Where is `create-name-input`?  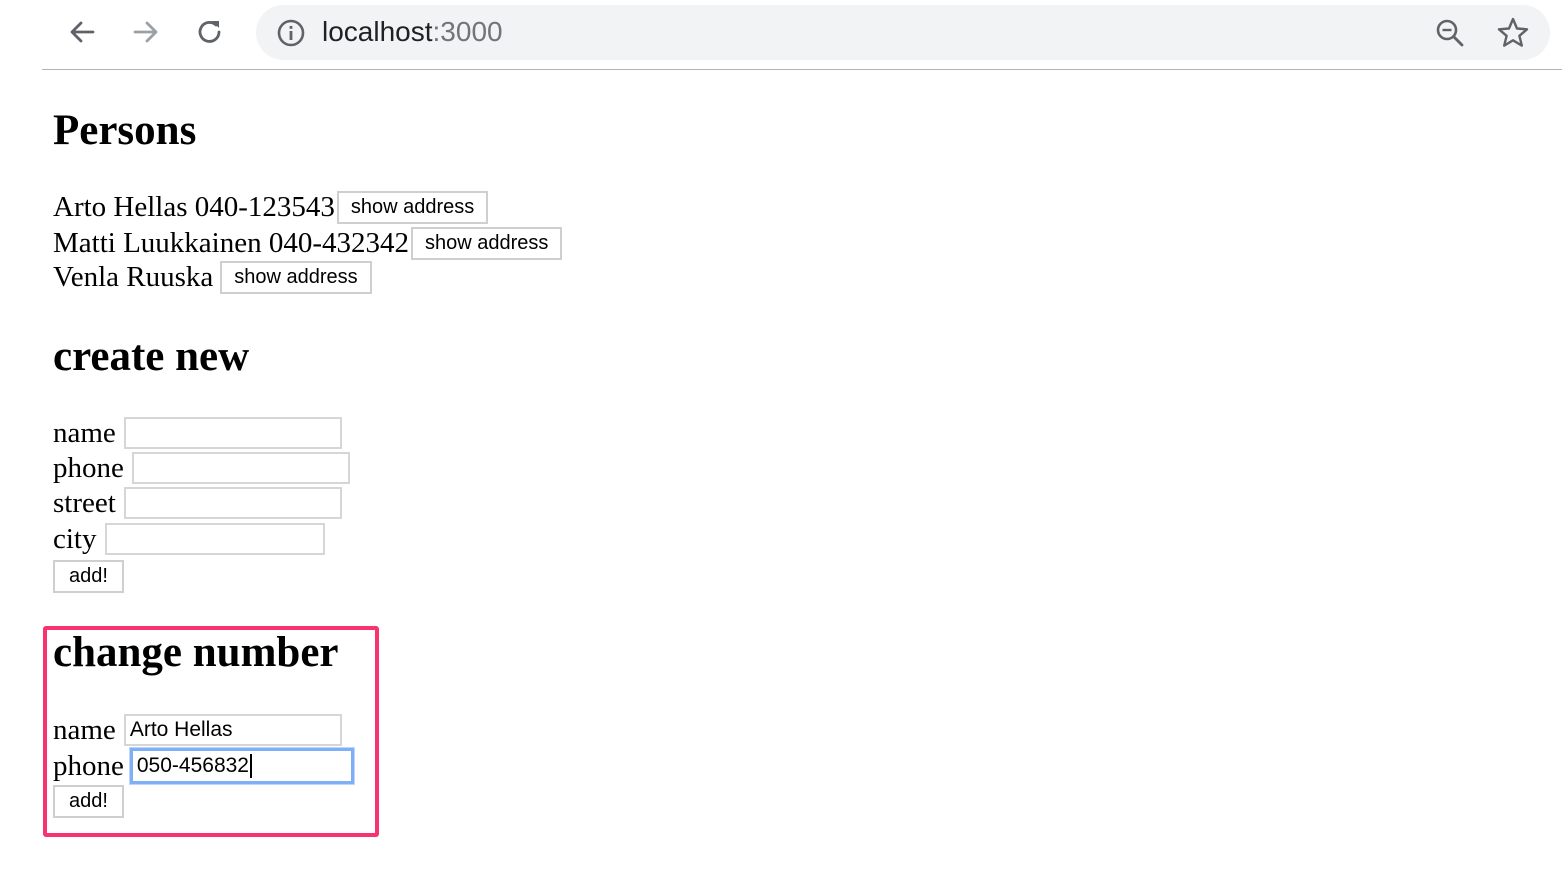
create-name-input is located at coordinates (232, 433).